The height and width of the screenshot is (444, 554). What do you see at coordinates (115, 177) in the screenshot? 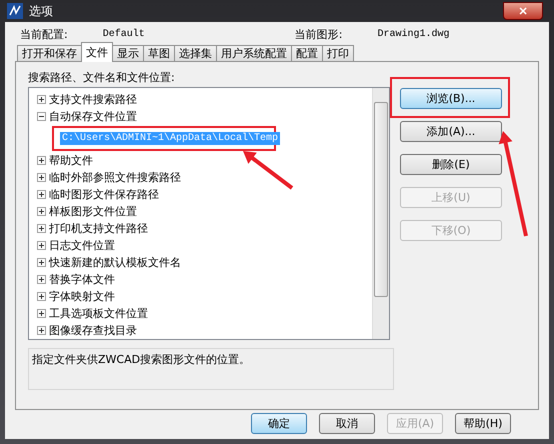
I see `tree-item: 临时外部参照文件搜索路径` at bounding box center [115, 177].